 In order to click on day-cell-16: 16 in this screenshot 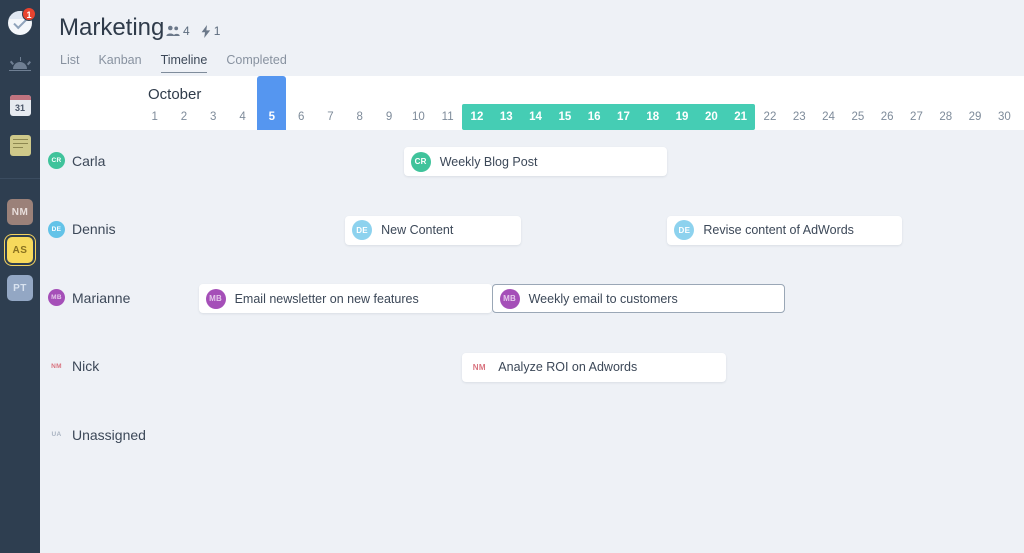, I will do `click(594, 117)`.